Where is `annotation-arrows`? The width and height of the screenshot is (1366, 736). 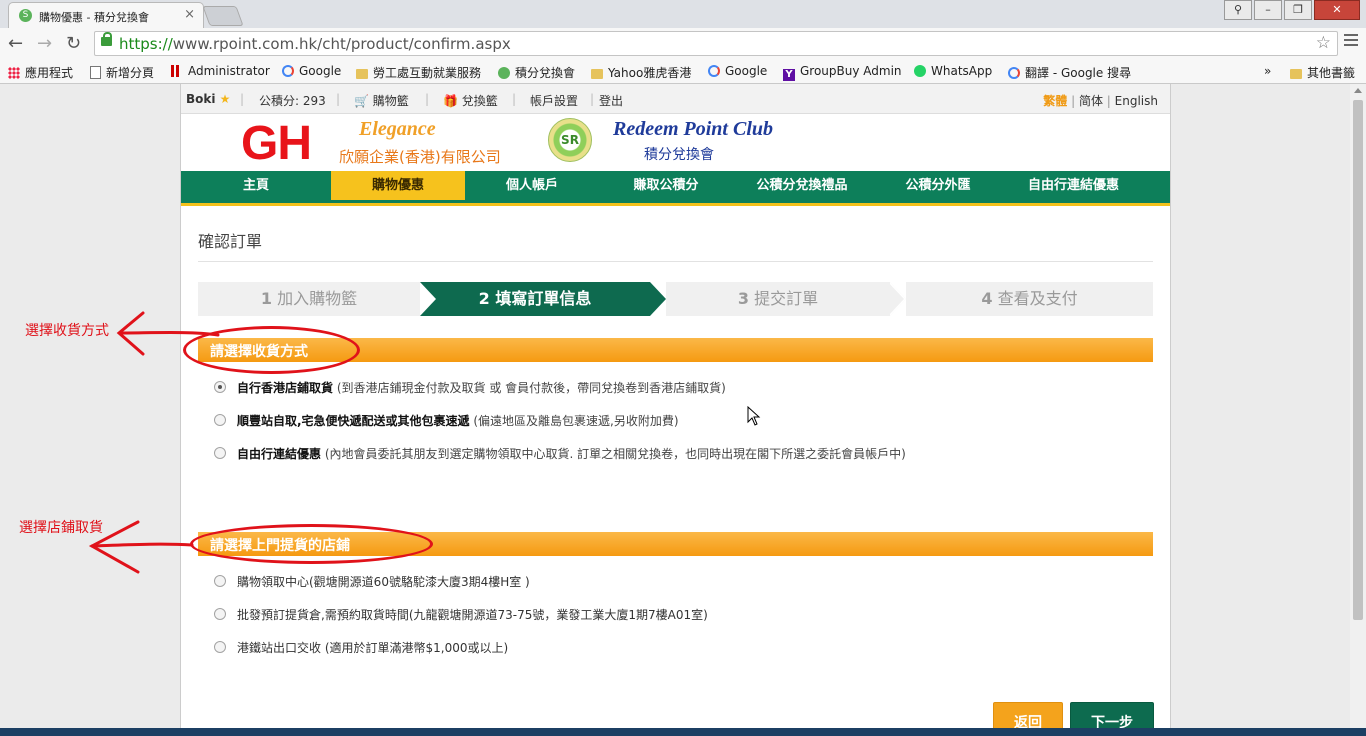 annotation-arrows is located at coordinates (154, 442).